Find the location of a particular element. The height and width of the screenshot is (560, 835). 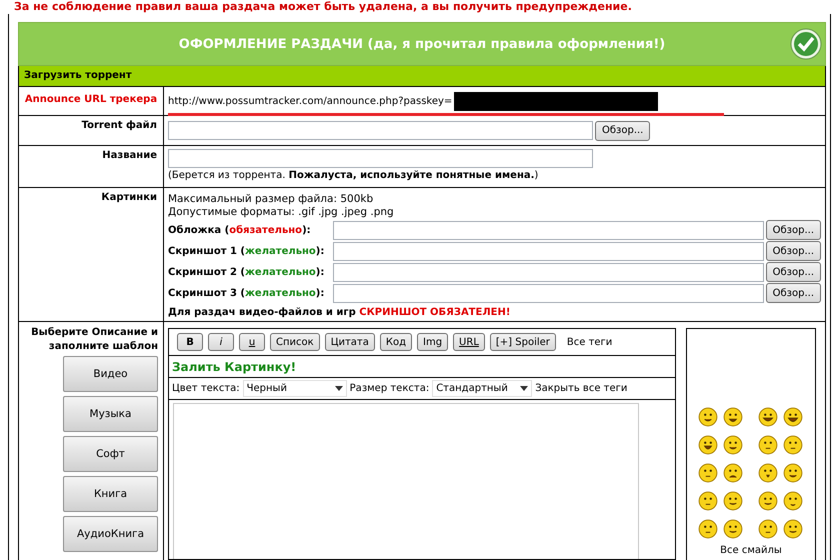

title-label: Название is located at coordinates (91, 166).